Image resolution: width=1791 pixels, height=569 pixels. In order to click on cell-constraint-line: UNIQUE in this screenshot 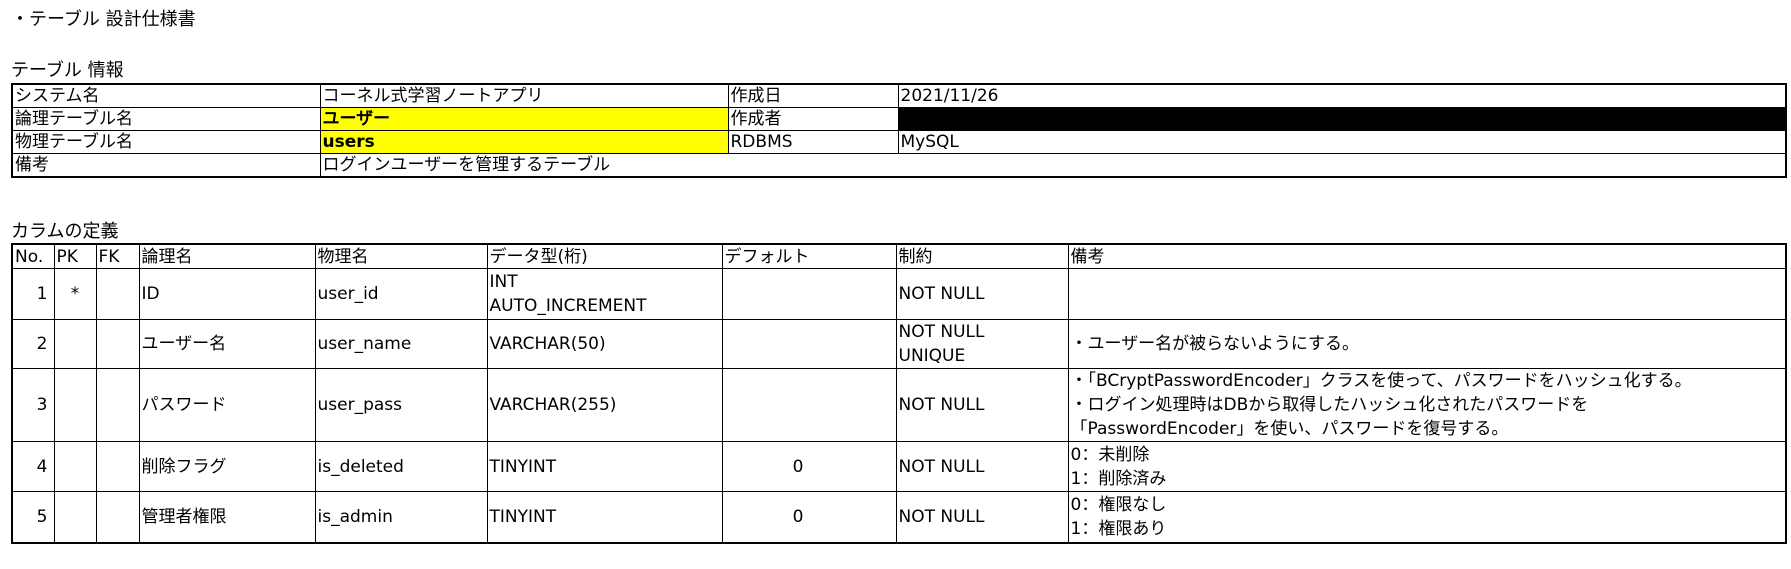, I will do `click(932, 356)`.